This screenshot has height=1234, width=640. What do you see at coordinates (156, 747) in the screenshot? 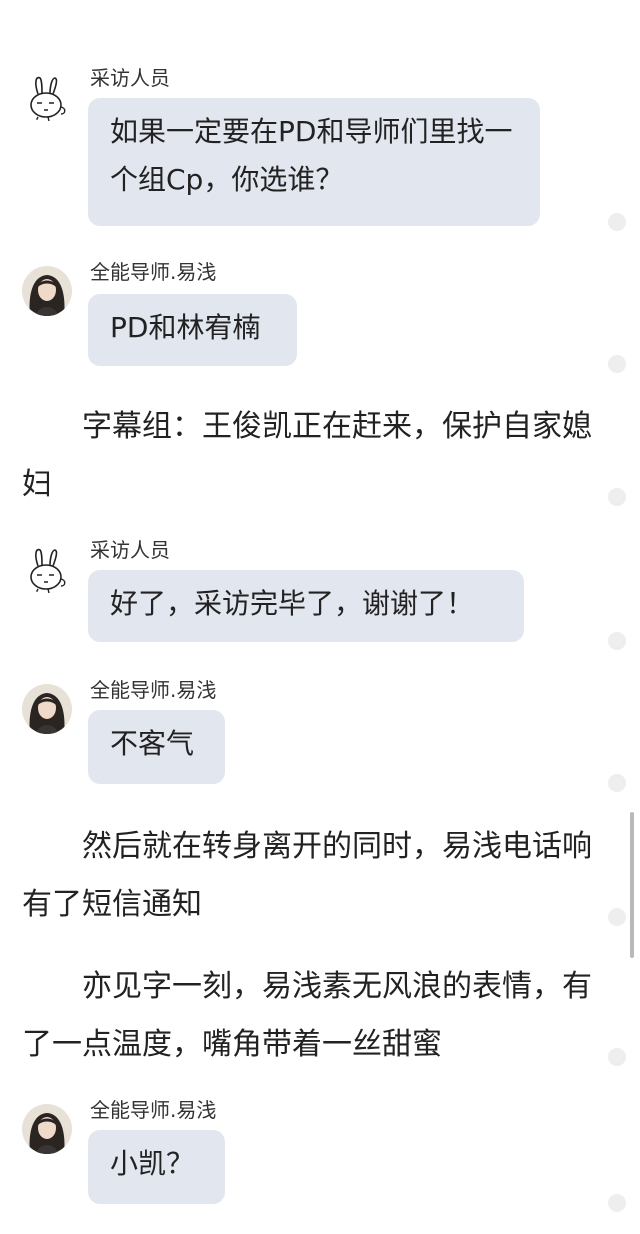
I see `message-bubble: 不客气` at bounding box center [156, 747].